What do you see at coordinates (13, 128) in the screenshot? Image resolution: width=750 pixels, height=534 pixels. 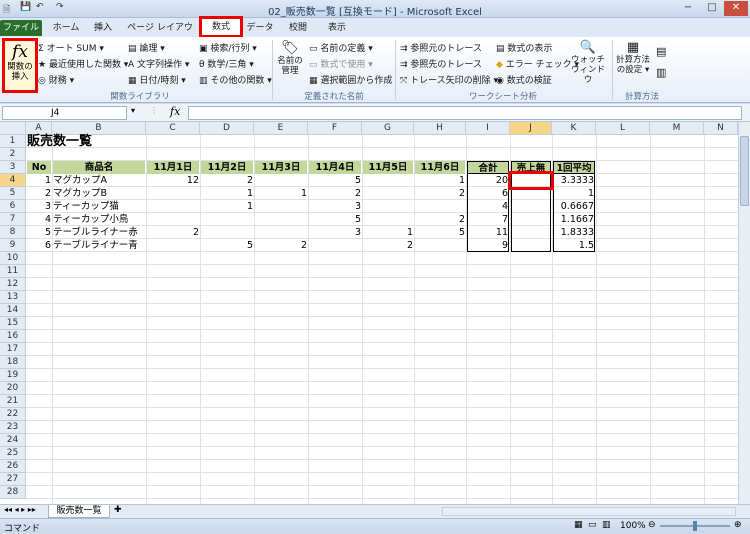 I see `select-all-corner` at bounding box center [13, 128].